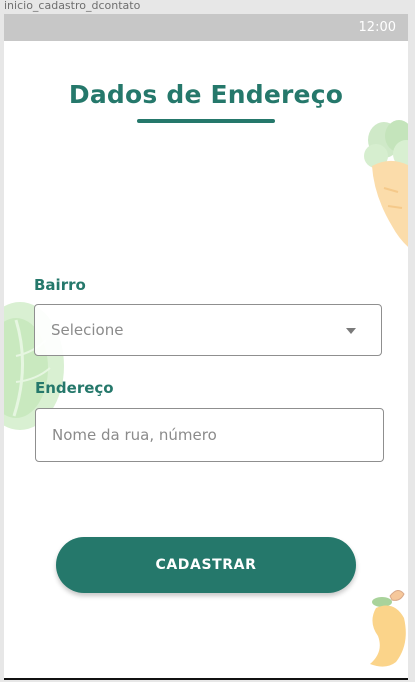  What do you see at coordinates (87, 330) in the screenshot?
I see `neighborhood-selected-value: Selecione` at bounding box center [87, 330].